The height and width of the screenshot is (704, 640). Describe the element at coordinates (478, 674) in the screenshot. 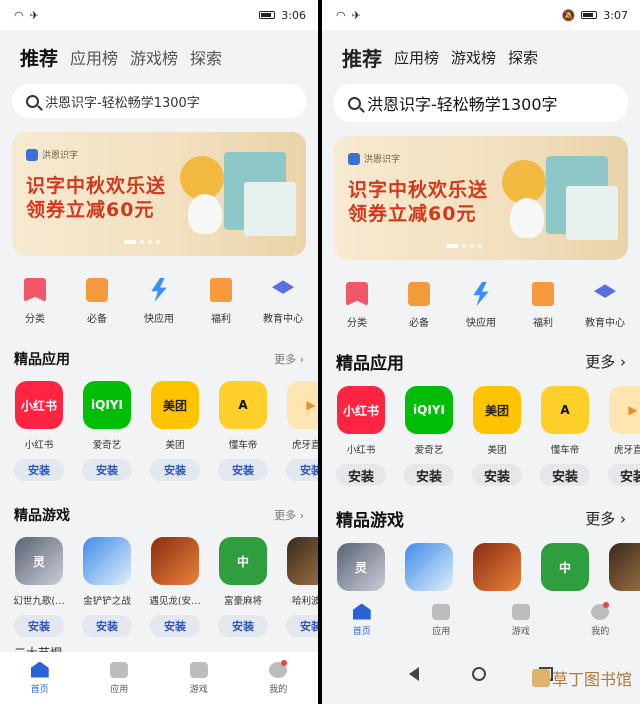

I see `home-circle-icon` at that location.